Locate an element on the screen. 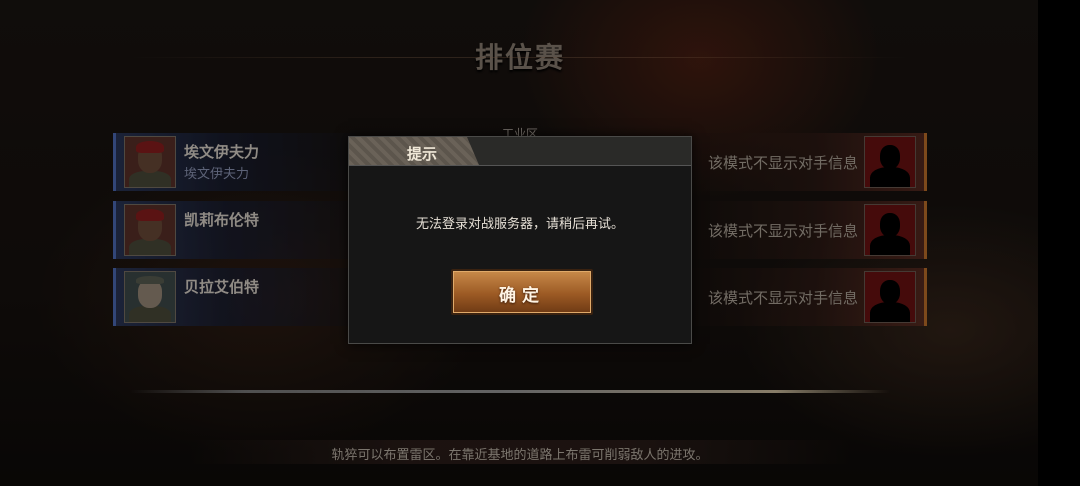 The width and height of the screenshot is (1080, 486). confirm-button-label: 确定 is located at coordinates (522, 296).